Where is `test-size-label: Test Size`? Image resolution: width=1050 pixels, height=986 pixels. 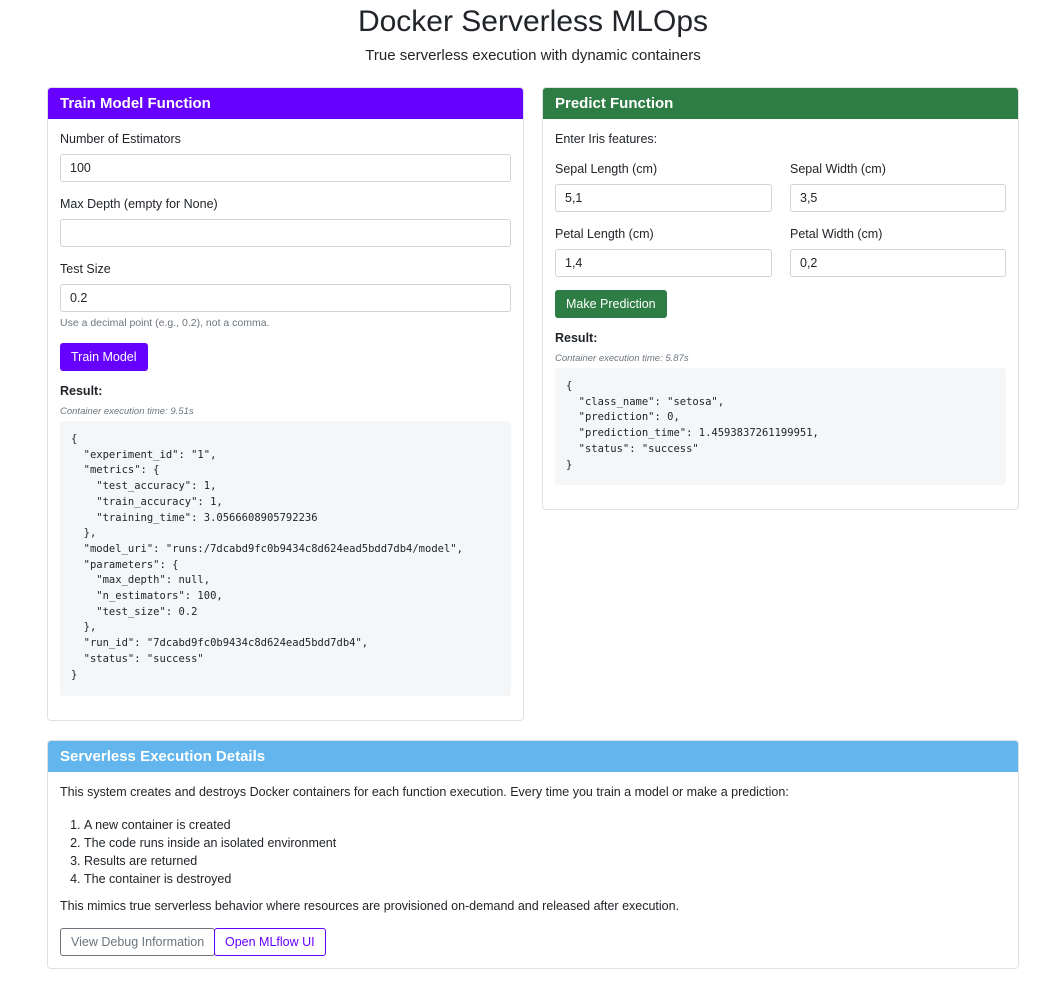 test-size-label: Test Size is located at coordinates (85, 269).